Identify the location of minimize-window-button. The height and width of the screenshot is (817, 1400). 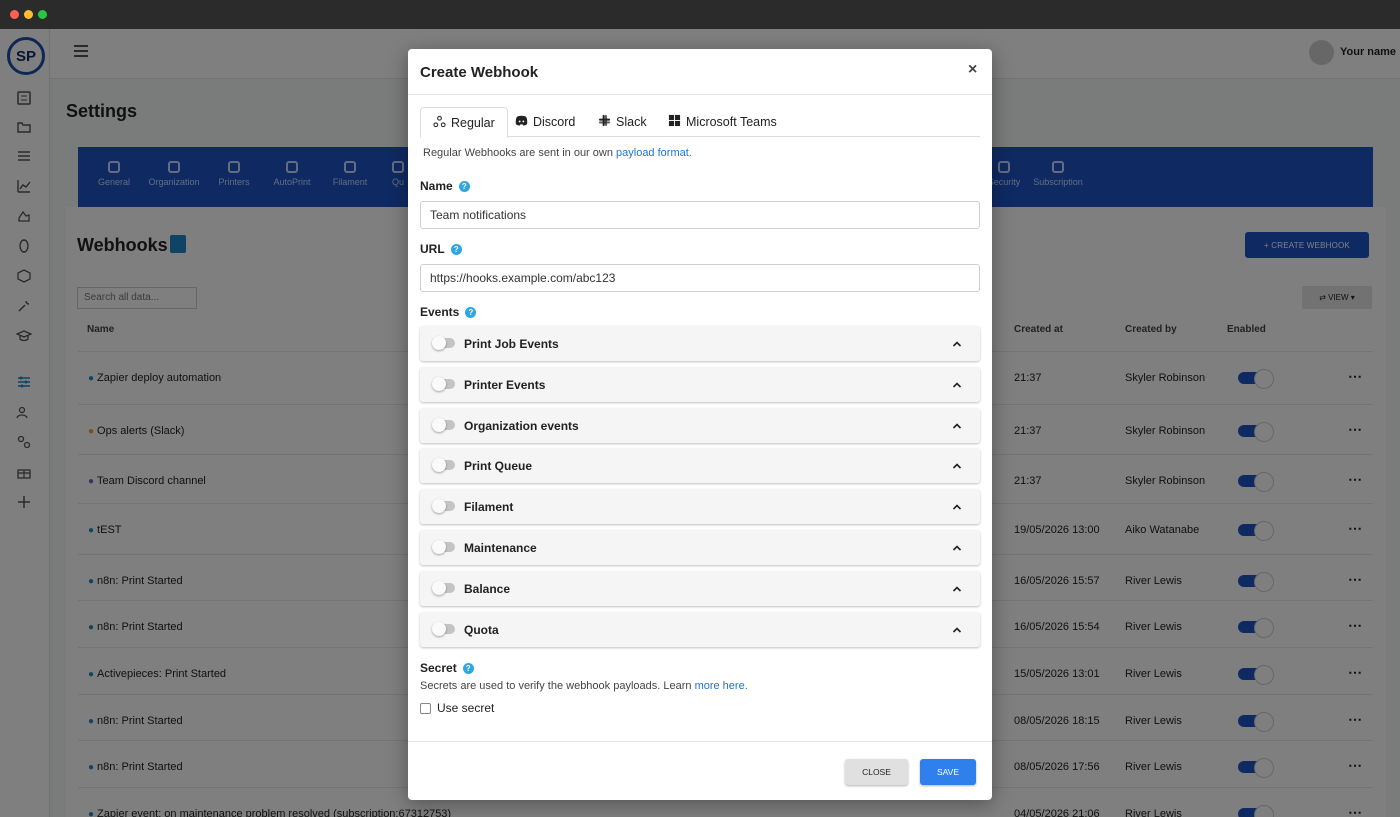
(28, 14).